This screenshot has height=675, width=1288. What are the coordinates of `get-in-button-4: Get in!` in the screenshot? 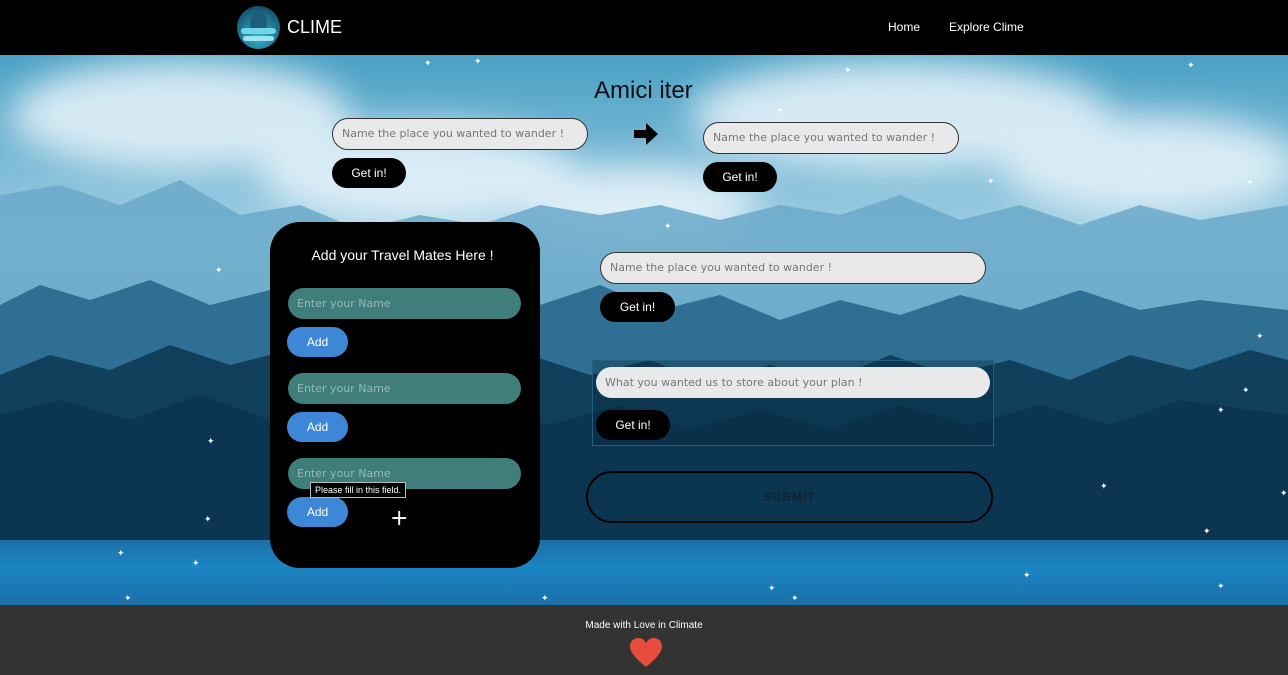 It's located at (633, 425).